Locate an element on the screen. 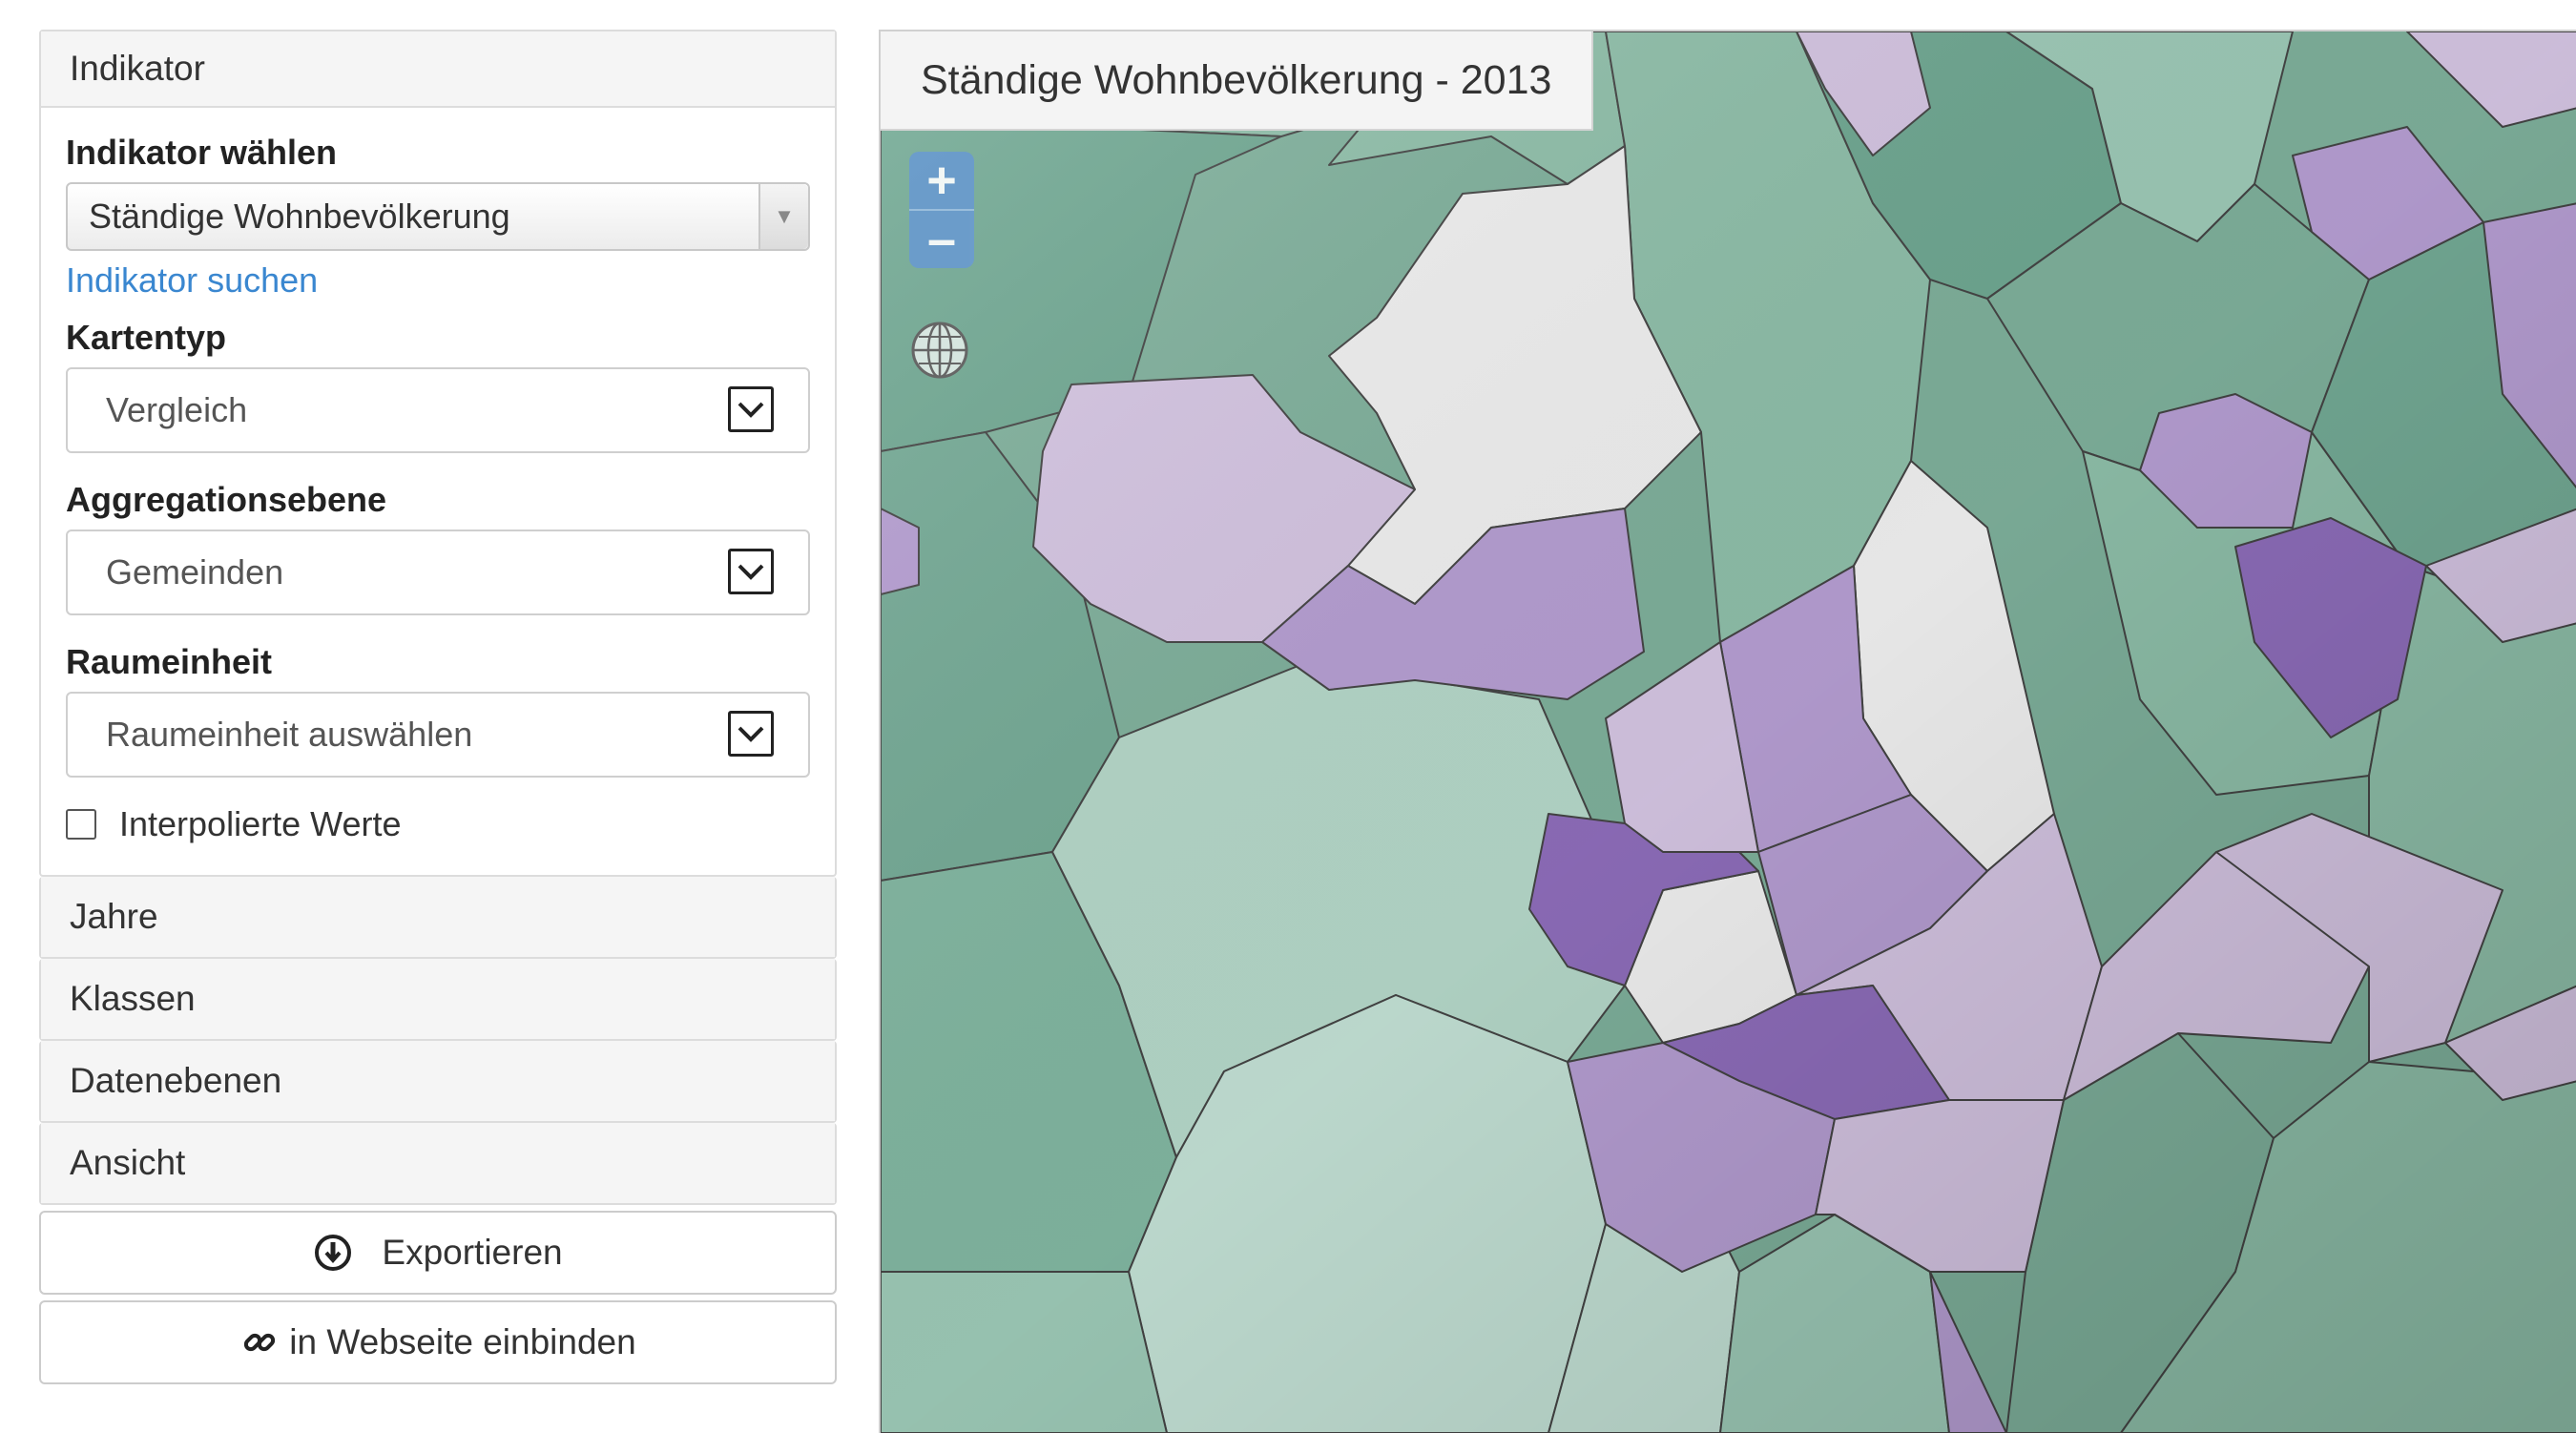 The height and width of the screenshot is (1433, 2576). indicator-label: Indikator wählen is located at coordinates (202, 152).